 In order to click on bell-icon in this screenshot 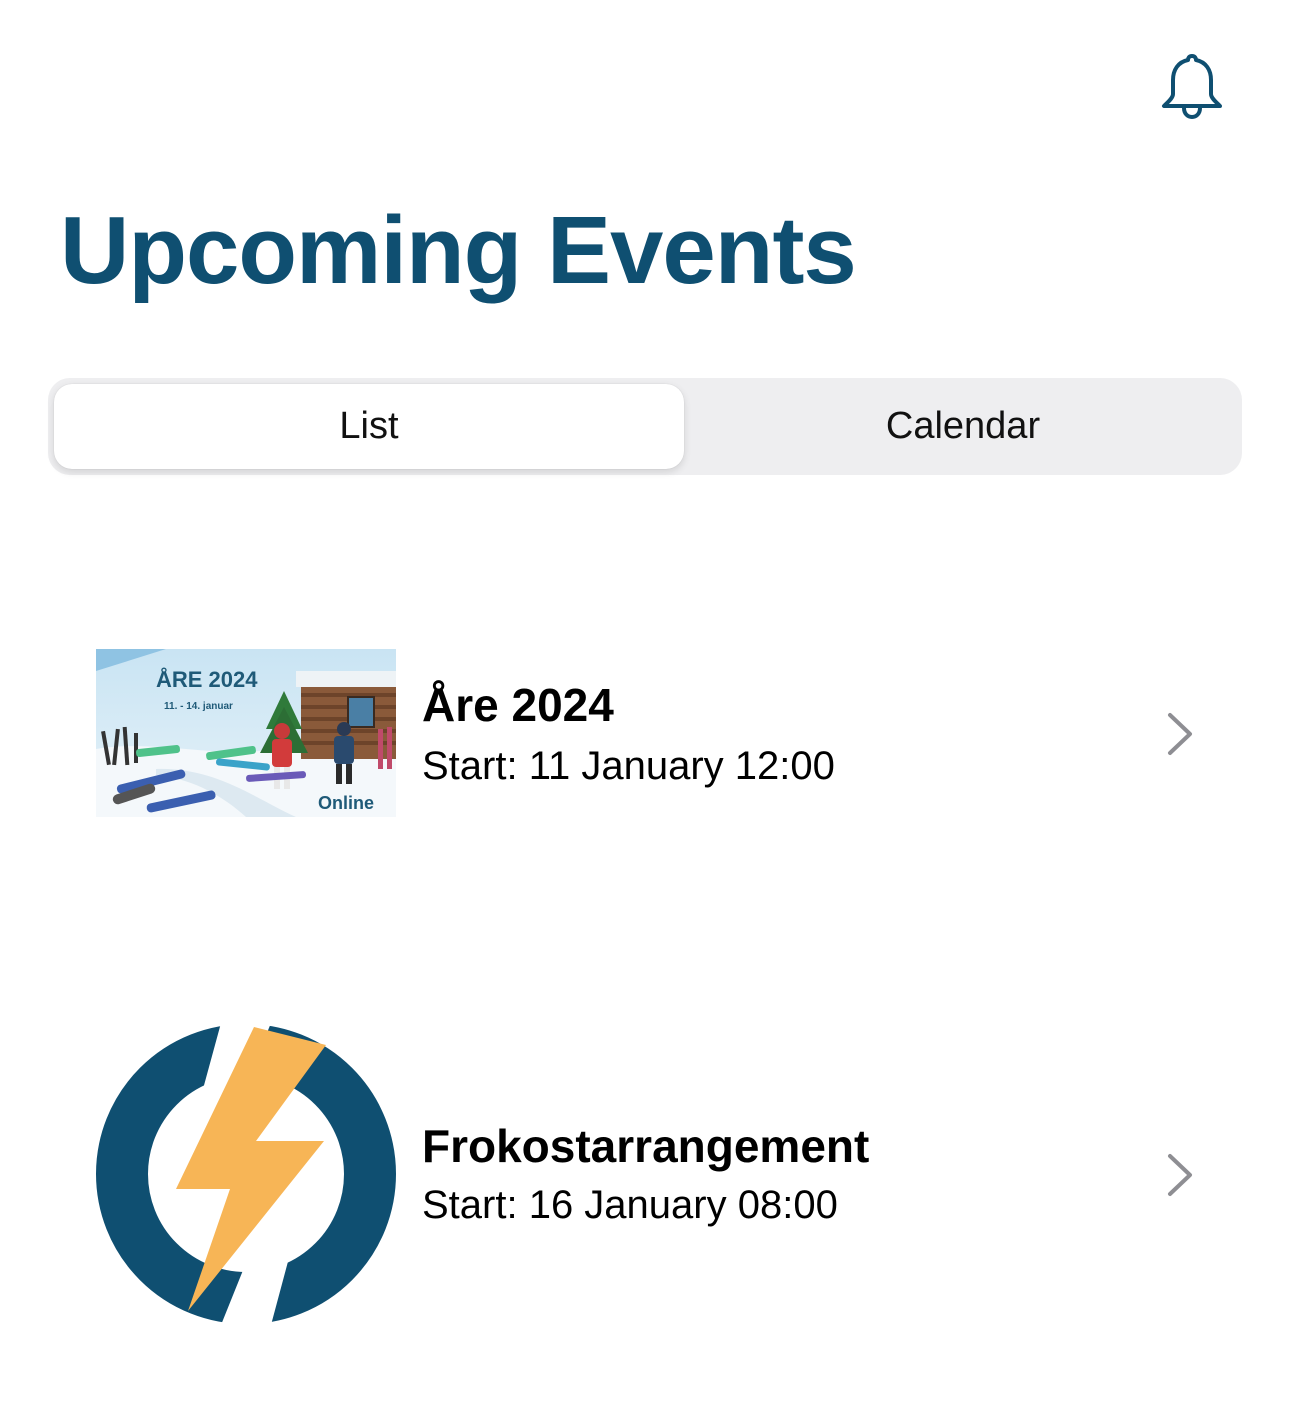, I will do `click(1192, 85)`.